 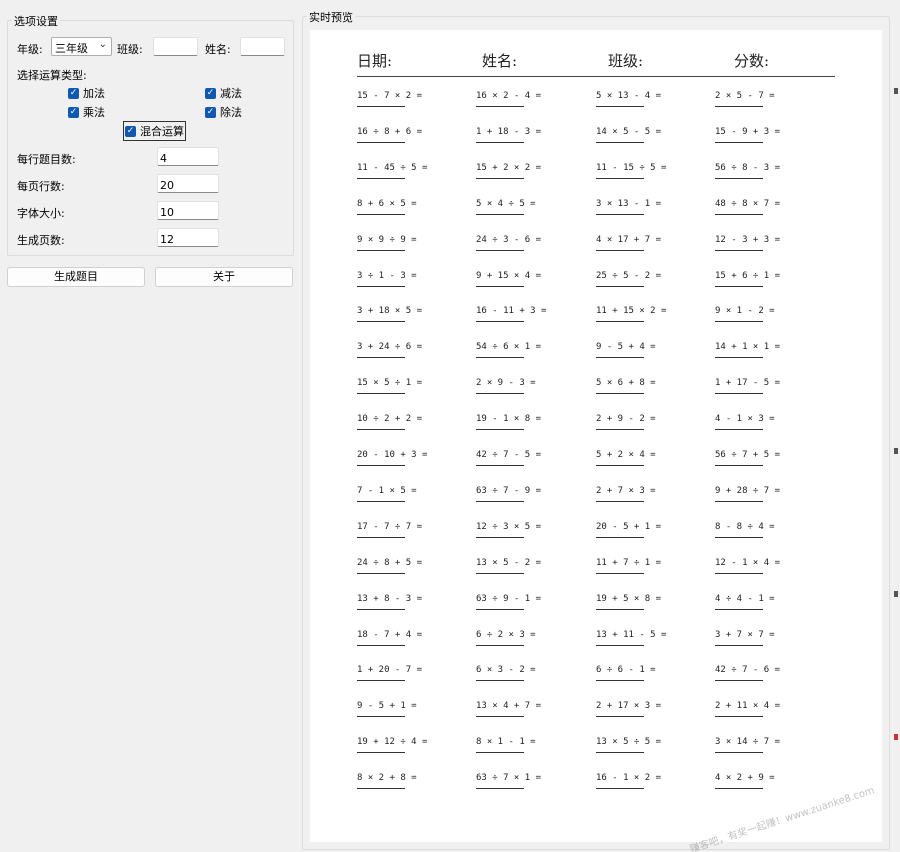 I want to click on problem-item: 15 × 5 ÷ 1 =, so click(x=392, y=386).